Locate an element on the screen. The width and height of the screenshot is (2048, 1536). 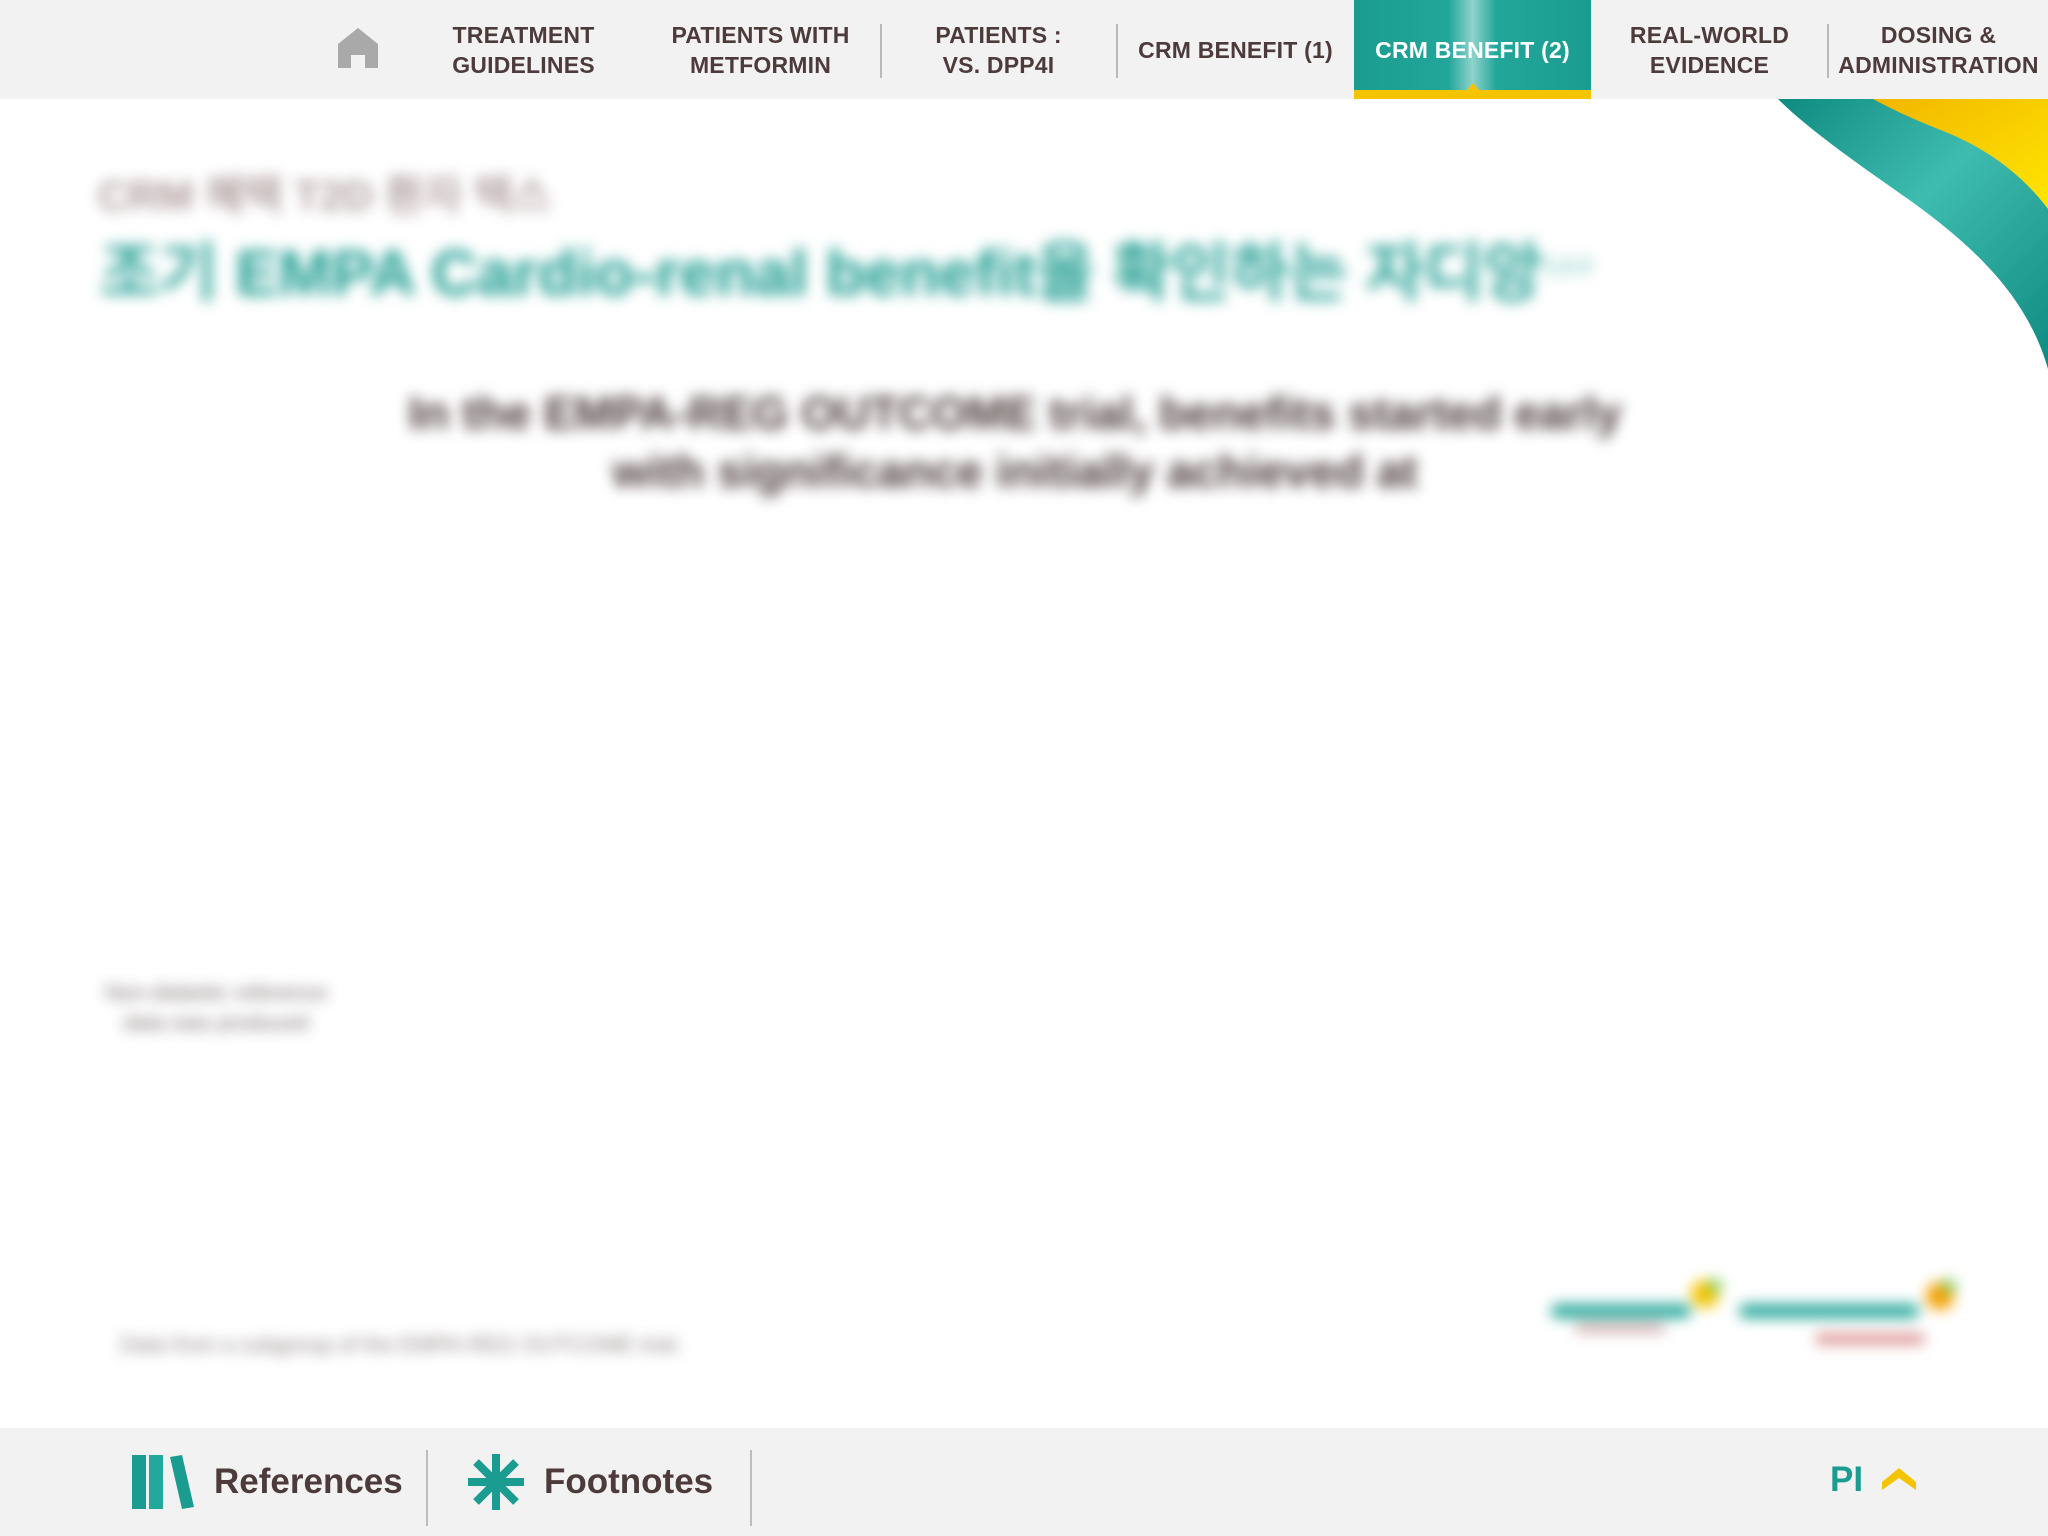
footnotes-label: Footnotes is located at coordinates (629, 1481).